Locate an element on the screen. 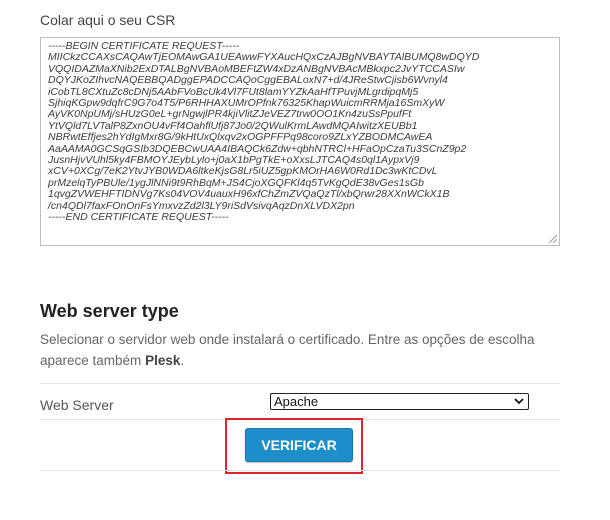  divider-bottom is located at coordinates (300, 470).